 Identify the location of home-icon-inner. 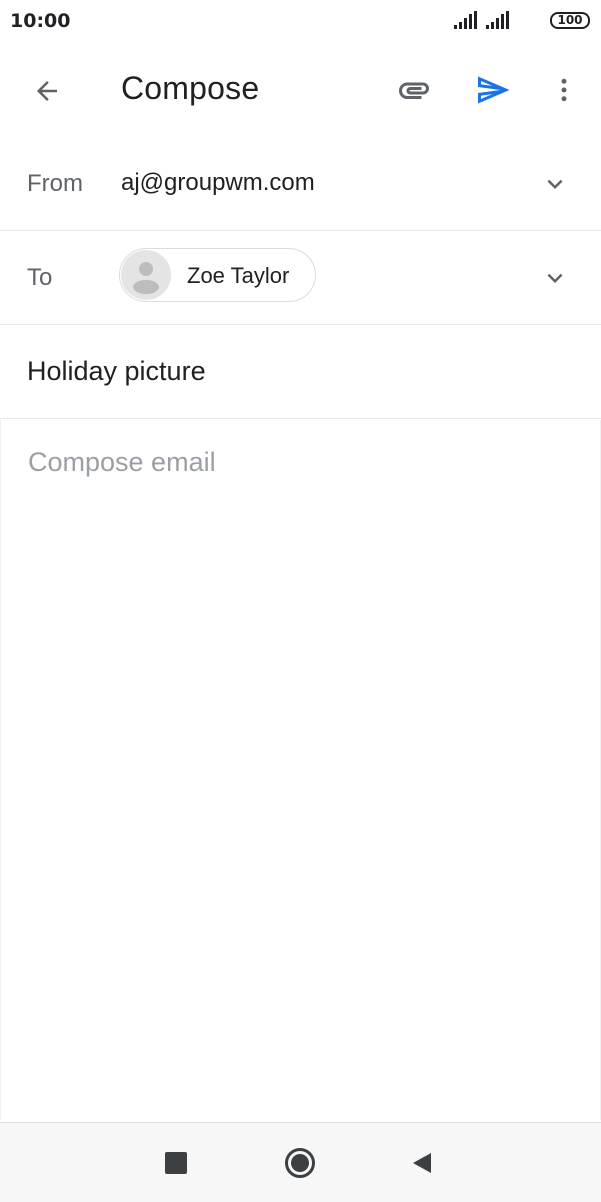
(300, 1163).